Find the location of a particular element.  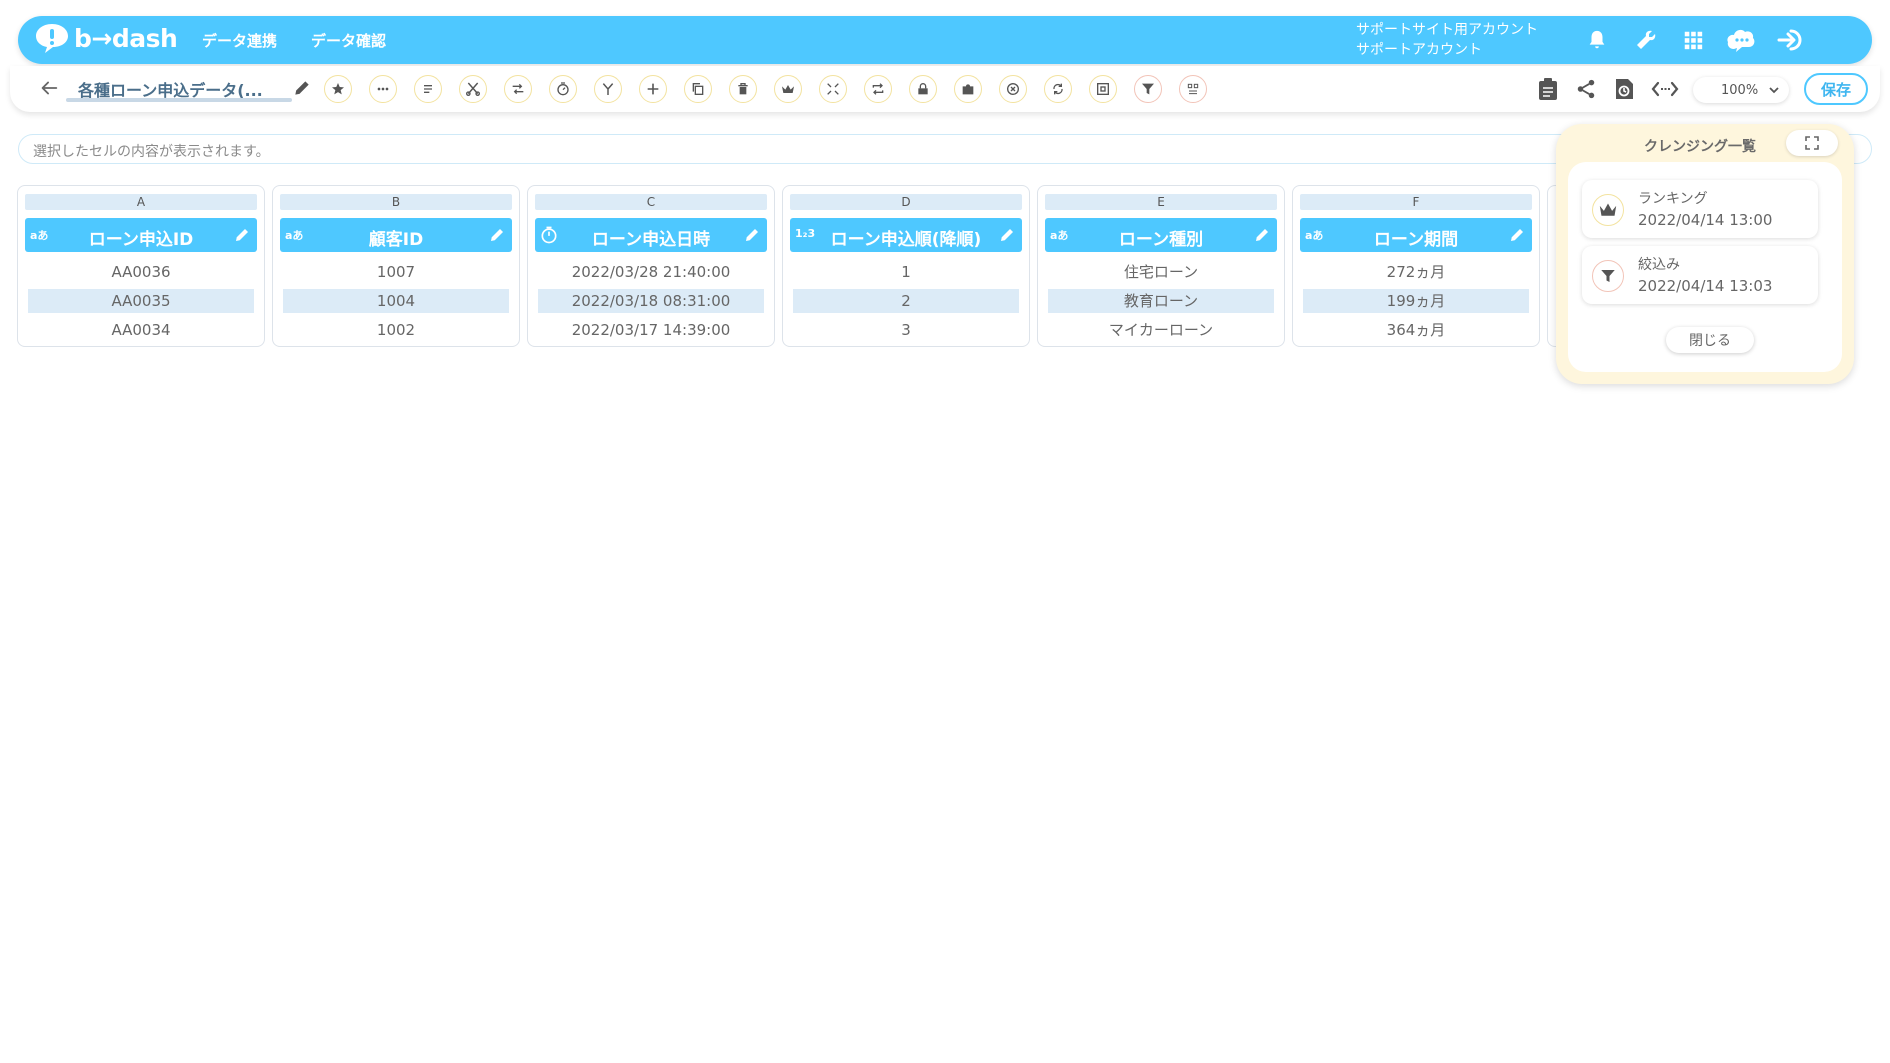

table-cell: 3 is located at coordinates (906, 330).